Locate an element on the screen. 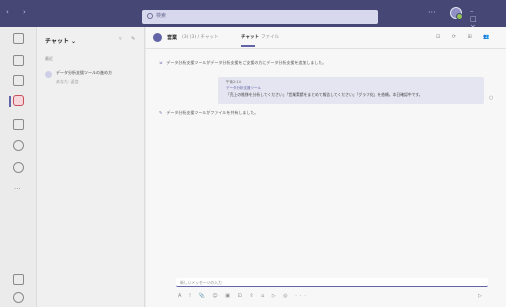 This screenshot has height=307, width=506. chat-item-preview: あなた: 返信 is located at coordinates (67, 81).